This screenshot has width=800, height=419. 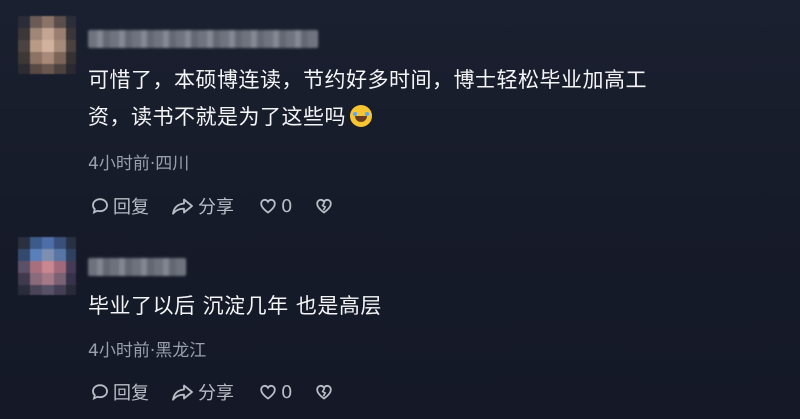 I want to click on comment-text-line: 可惜了，本硕博连读，节约好多时间，博士轻松毕业加高工, so click(x=367, y=80).